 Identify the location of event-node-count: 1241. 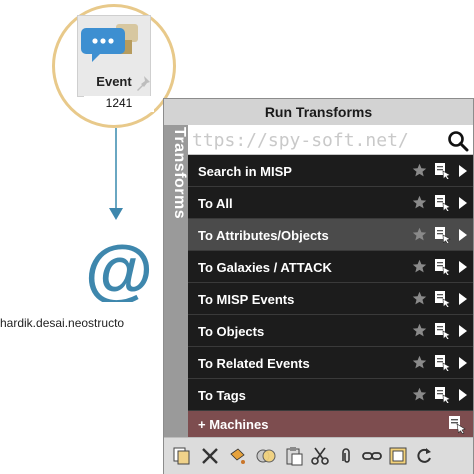
(119, 104).